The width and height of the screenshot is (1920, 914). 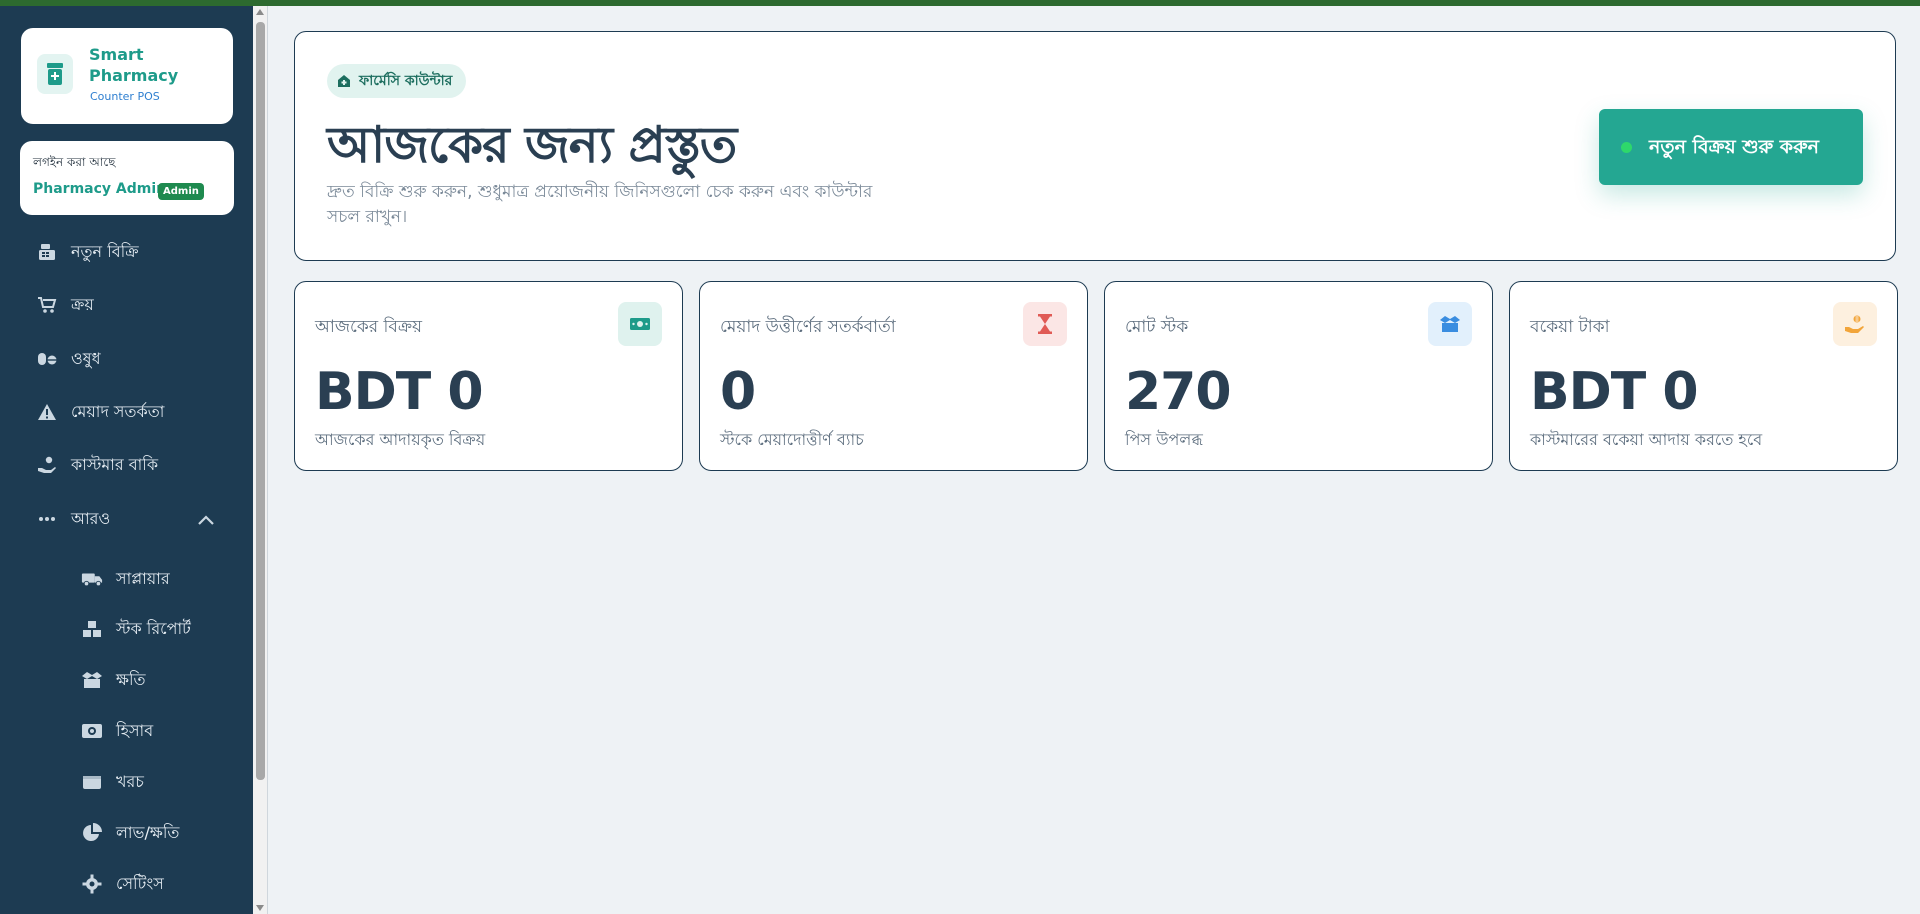 What do you see at coordinates (91, 518) in the screenshot?
I see `sidebar-item-label: আরও` at bounding box center [91, 518].